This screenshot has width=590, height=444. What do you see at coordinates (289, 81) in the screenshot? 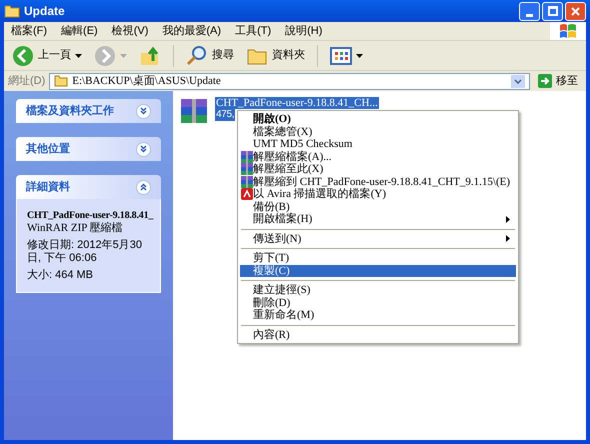
I see `address-field: E:\BACKUP\桌面\ASUS\Update` at bounding box center [289, 81].